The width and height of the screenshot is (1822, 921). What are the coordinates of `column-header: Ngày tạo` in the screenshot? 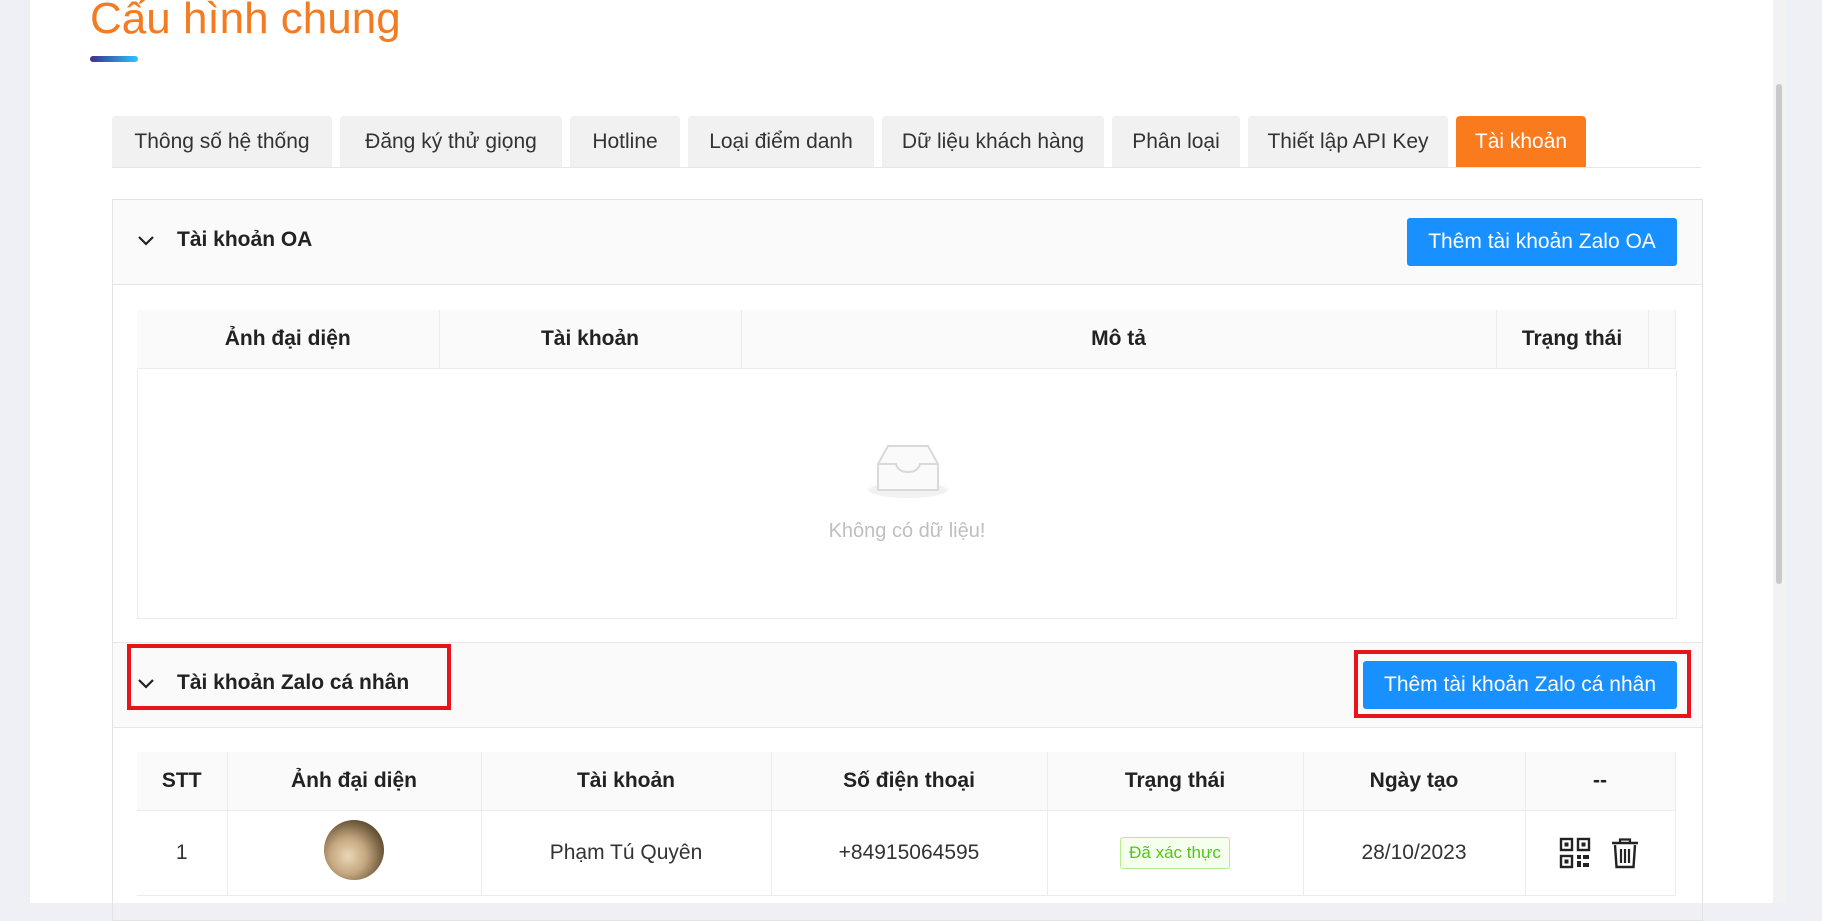 It's located at (1414, 781).